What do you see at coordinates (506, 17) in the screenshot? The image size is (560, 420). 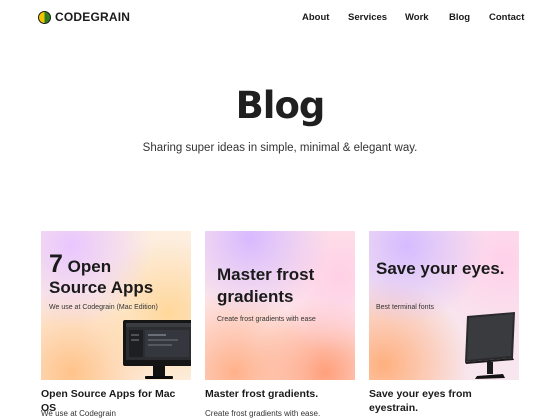 I see `nav-contact: Contact` at bounding box center [506, 17].